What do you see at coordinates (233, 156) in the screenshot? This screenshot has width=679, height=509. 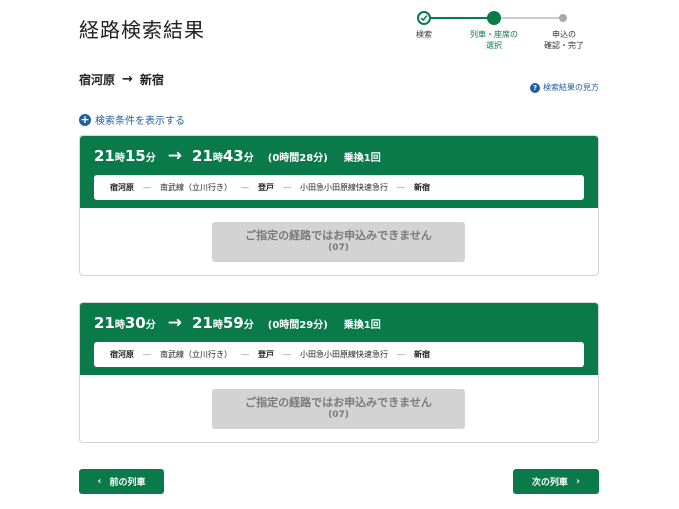 I see `arrival-minute: 43` at bounding box center [233, 156].